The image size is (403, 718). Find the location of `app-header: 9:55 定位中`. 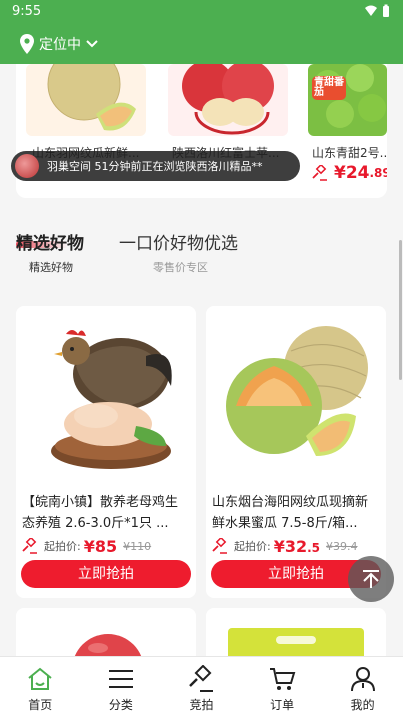

app-header: 9:55 定位中 is located at coordinates (201, 32).